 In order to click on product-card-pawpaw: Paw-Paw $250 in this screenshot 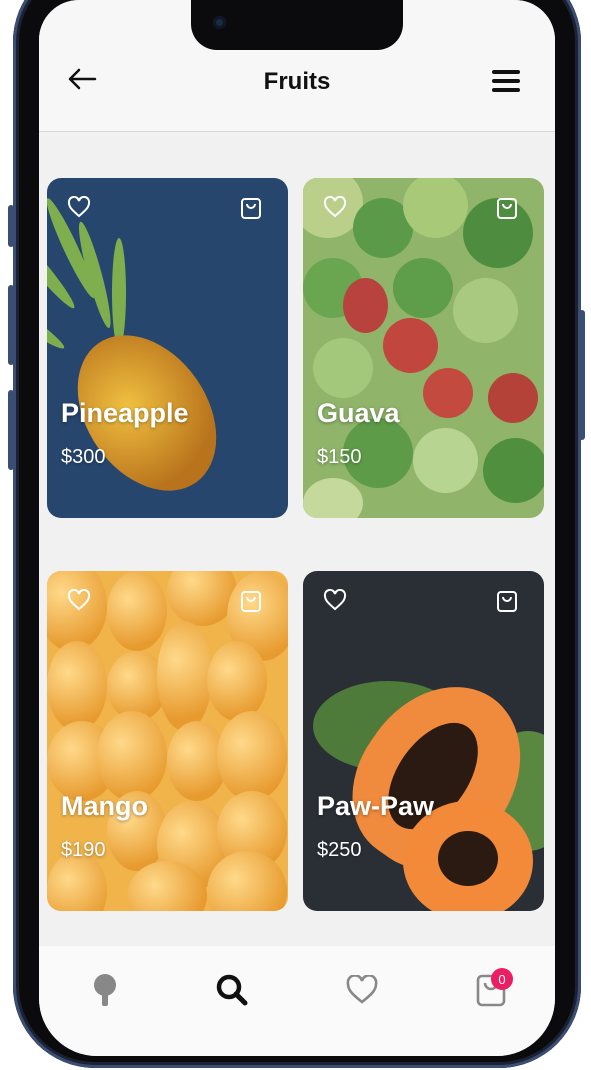, I will do `click(423, 741)`.